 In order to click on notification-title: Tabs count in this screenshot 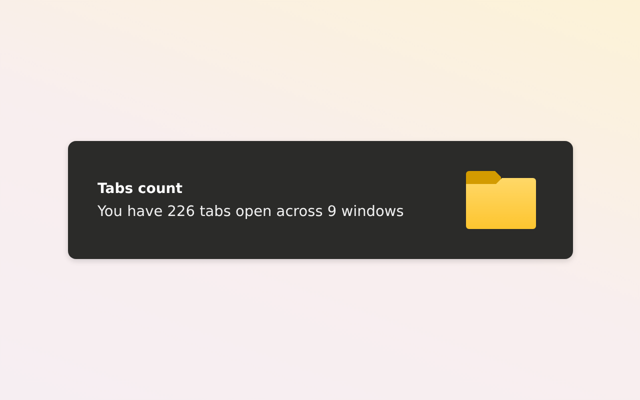, I will do `click(141, 188)`.